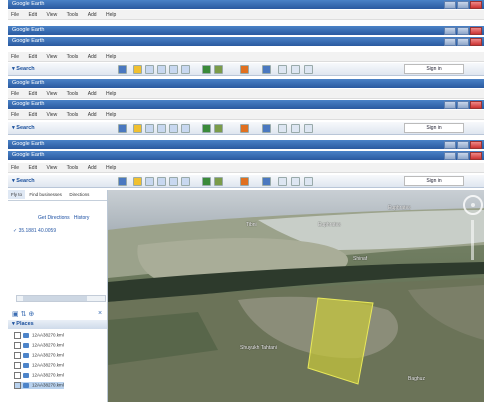 The height and width of the screenshot is (405, 493). What do you see at coordinates (45, 194) in the screenshot?
I see `tab-find-businesses: Find businesses` at bounding box center [45, 194].